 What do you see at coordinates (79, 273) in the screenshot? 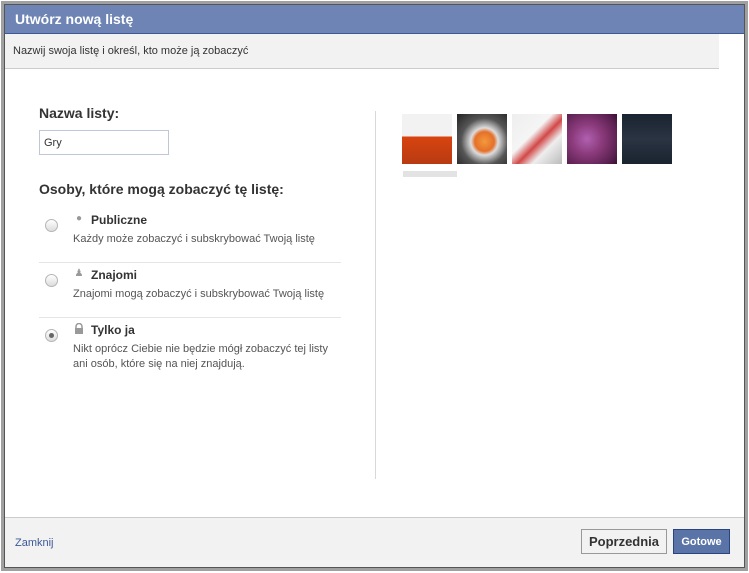
I see `friends-icon: ♟` at bounding box center [79, 273].